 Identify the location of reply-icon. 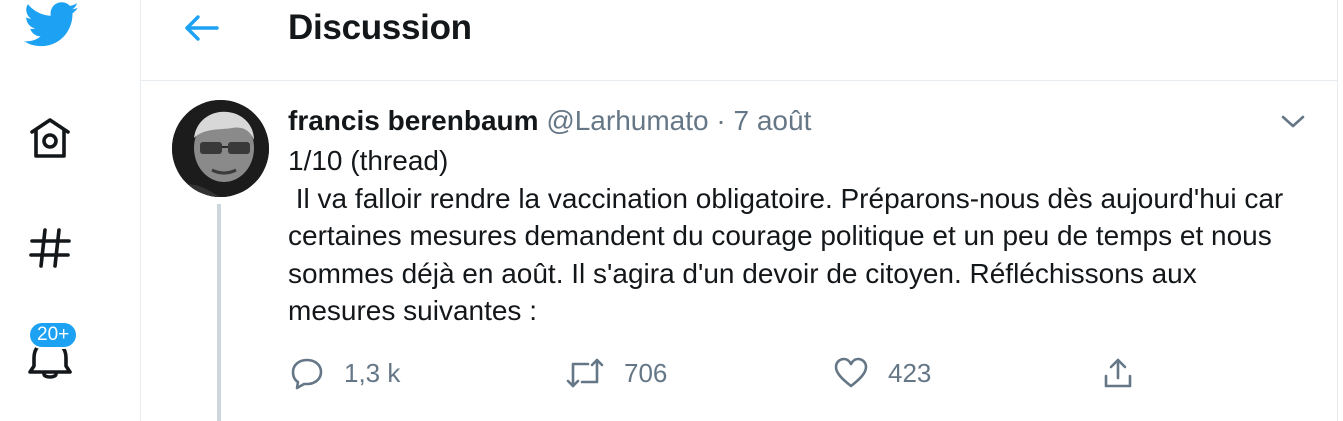
(307, 373).